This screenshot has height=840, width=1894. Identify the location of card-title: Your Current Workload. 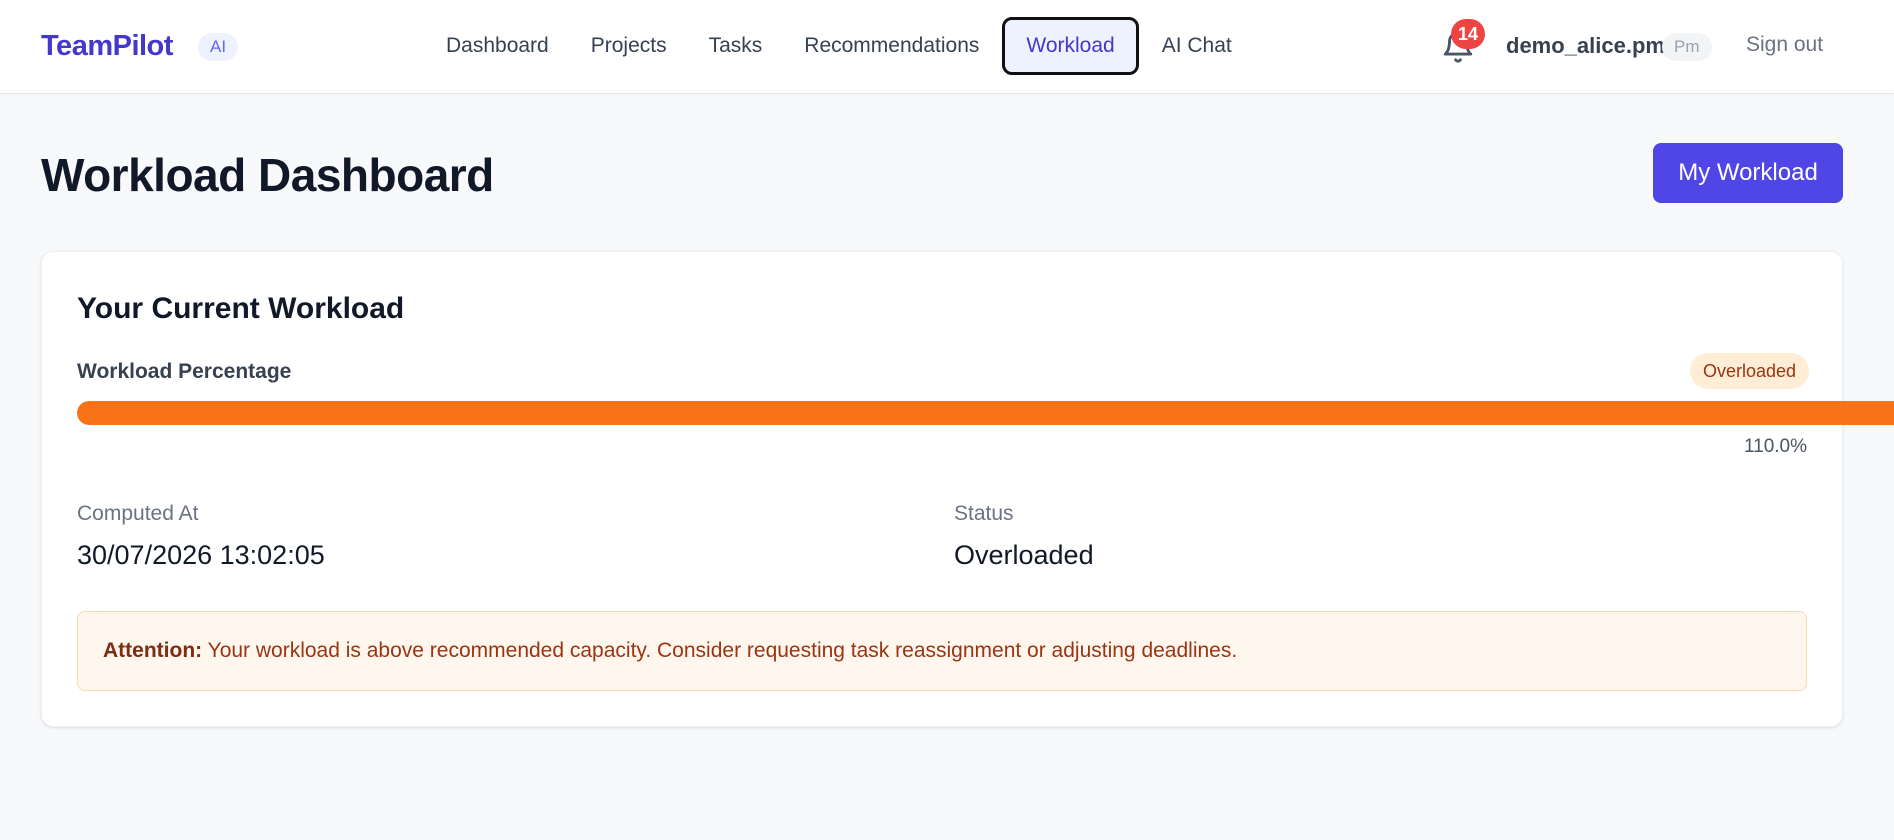
(241, 308).